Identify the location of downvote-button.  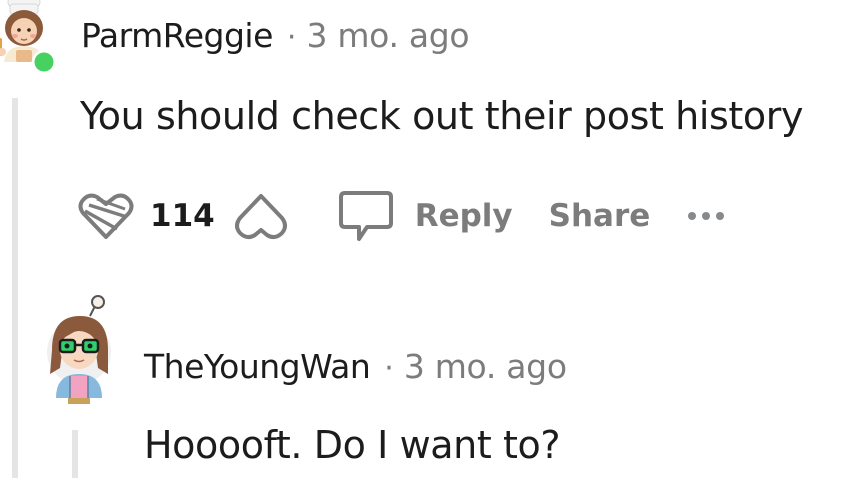
(261, 216).